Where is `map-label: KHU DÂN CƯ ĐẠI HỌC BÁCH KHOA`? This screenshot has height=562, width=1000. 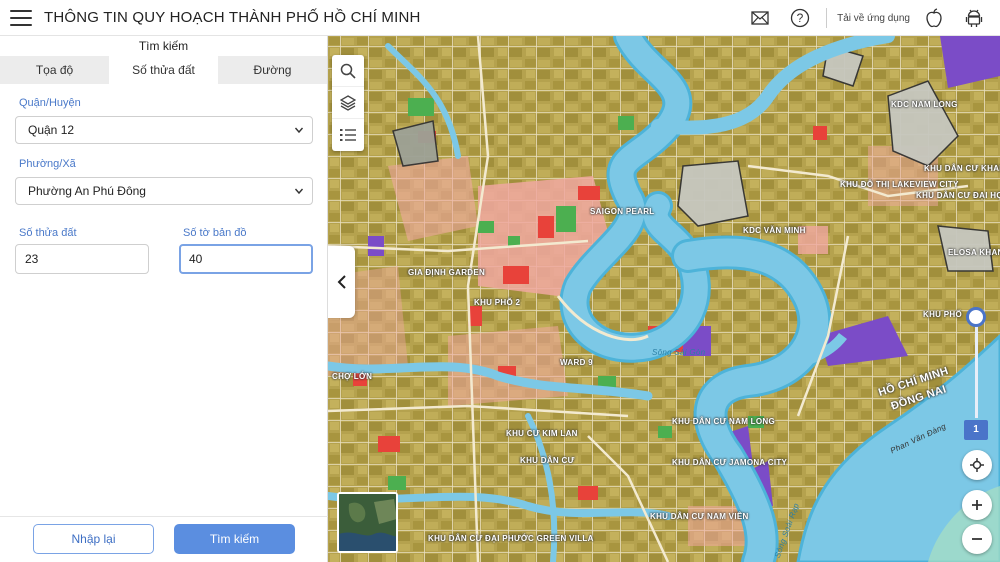 map-label: KHU DÂN CƯ ĐẠI HỌC BÁCH KHOA is located at coordinates (958, 195).